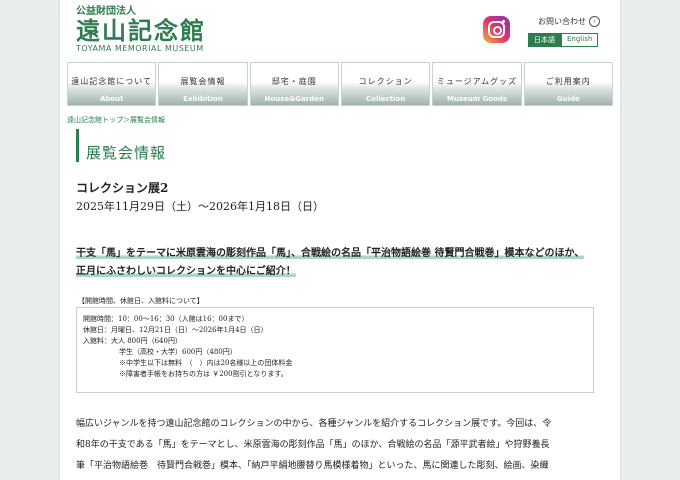  I want to click on nav-item-exhibition: 展覧会情報 Exhibition, so click(203, 84).